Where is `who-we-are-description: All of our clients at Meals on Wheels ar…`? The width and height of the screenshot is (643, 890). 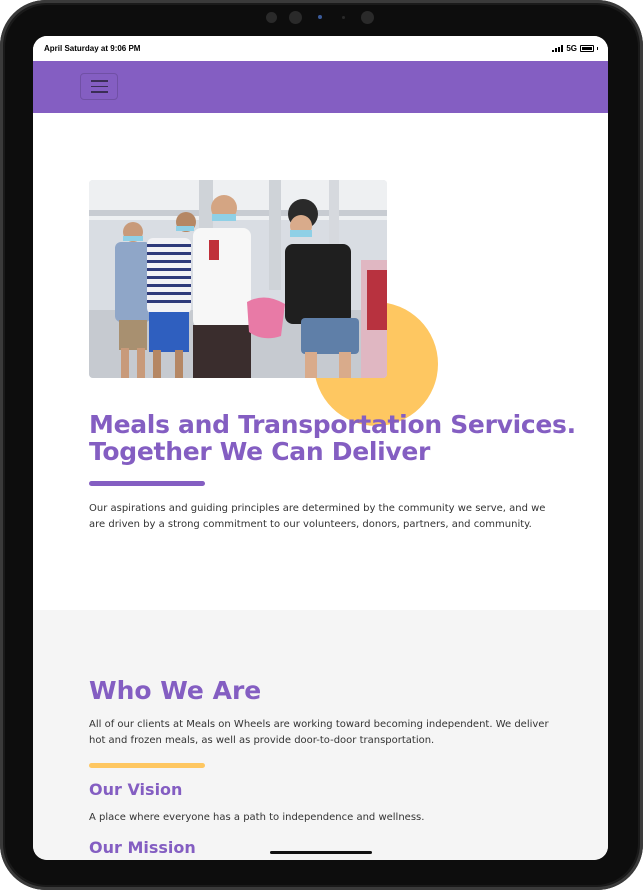
who-we-are-description: All of our clients at Meals on Wheels ar… is located at coordinates (319, 732).